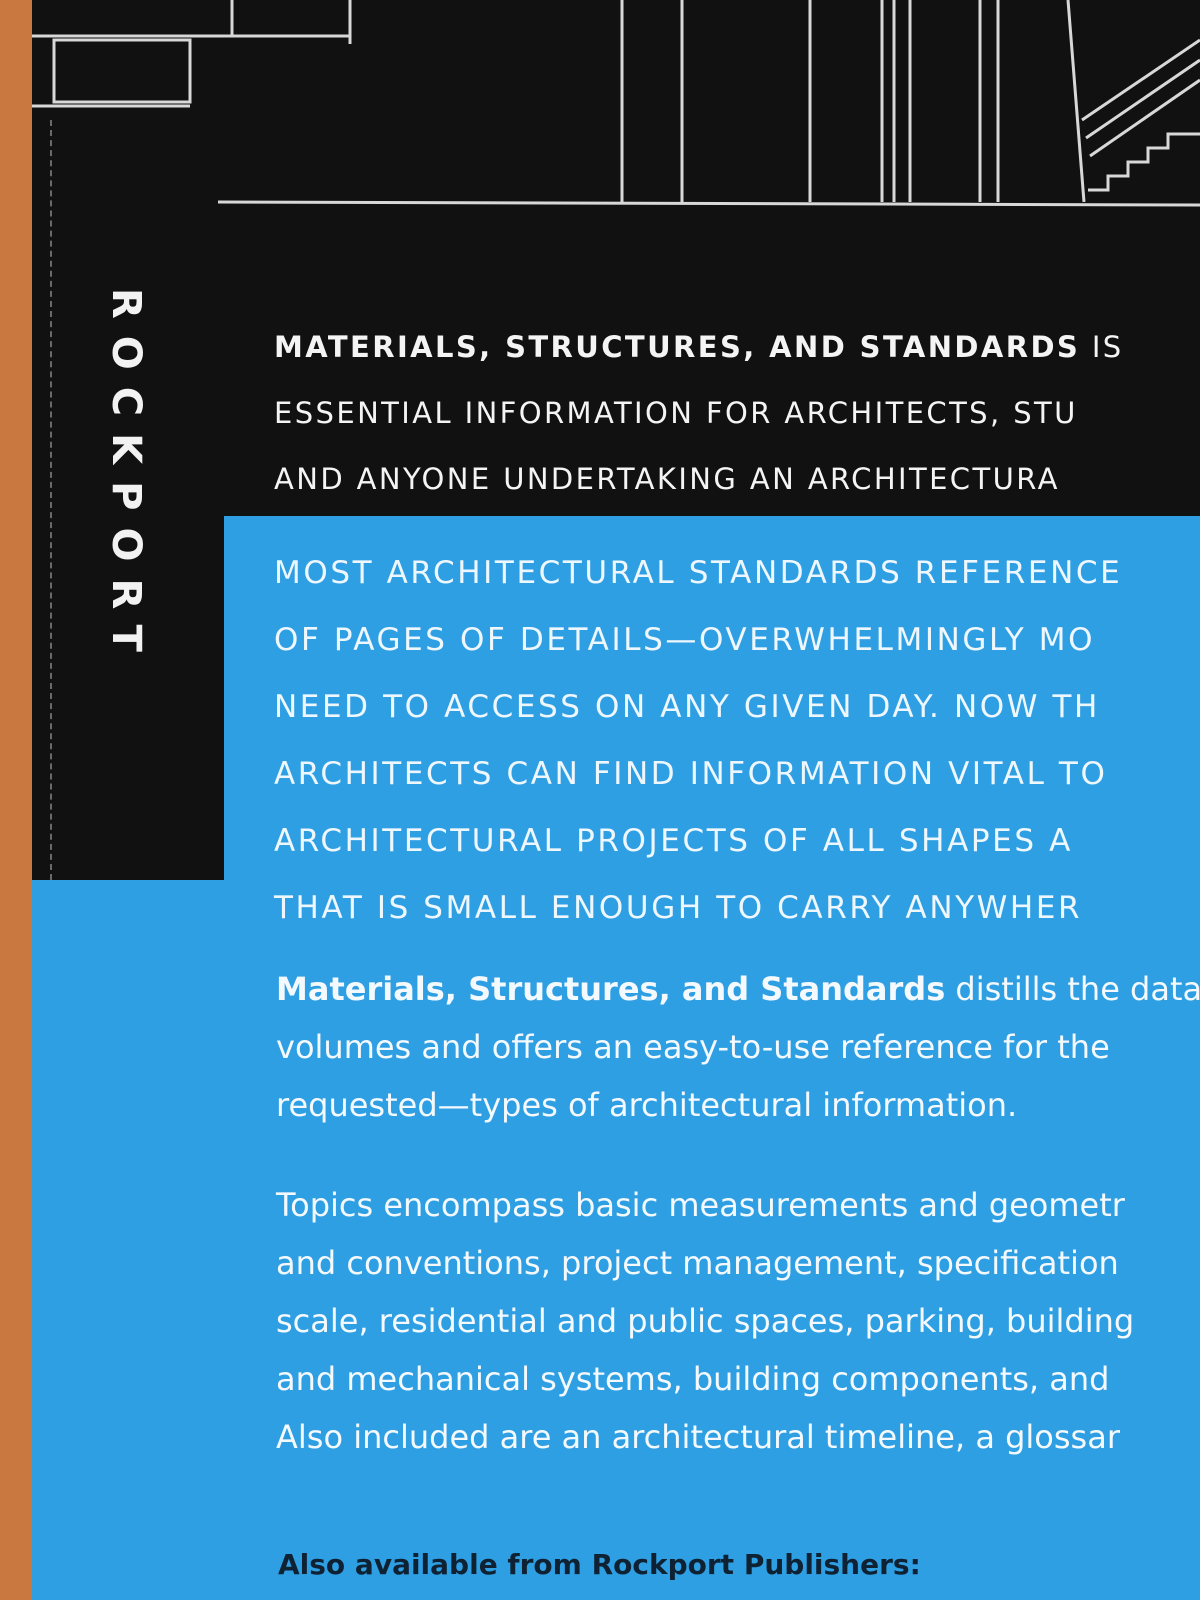  Describe the element at coordinates (616, 103) in the screenshot. I see `architectural-linework-illustration` at that location.